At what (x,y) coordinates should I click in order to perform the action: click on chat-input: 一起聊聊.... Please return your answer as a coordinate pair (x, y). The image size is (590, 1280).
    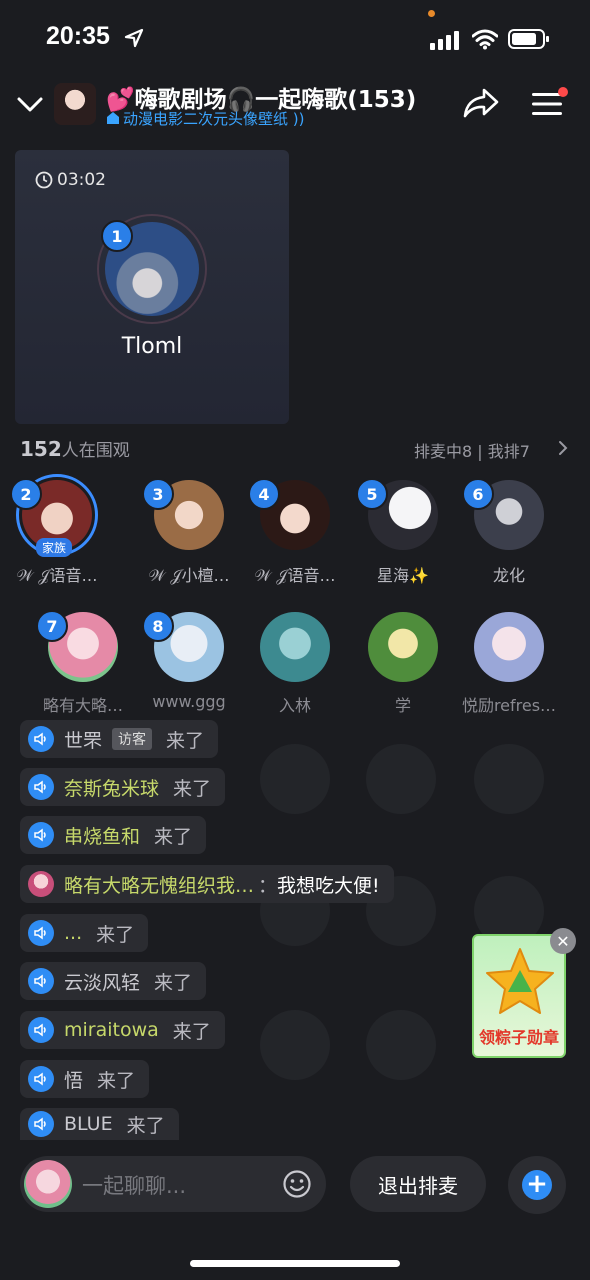
    Looking at the image, I should click on (173, 1184).